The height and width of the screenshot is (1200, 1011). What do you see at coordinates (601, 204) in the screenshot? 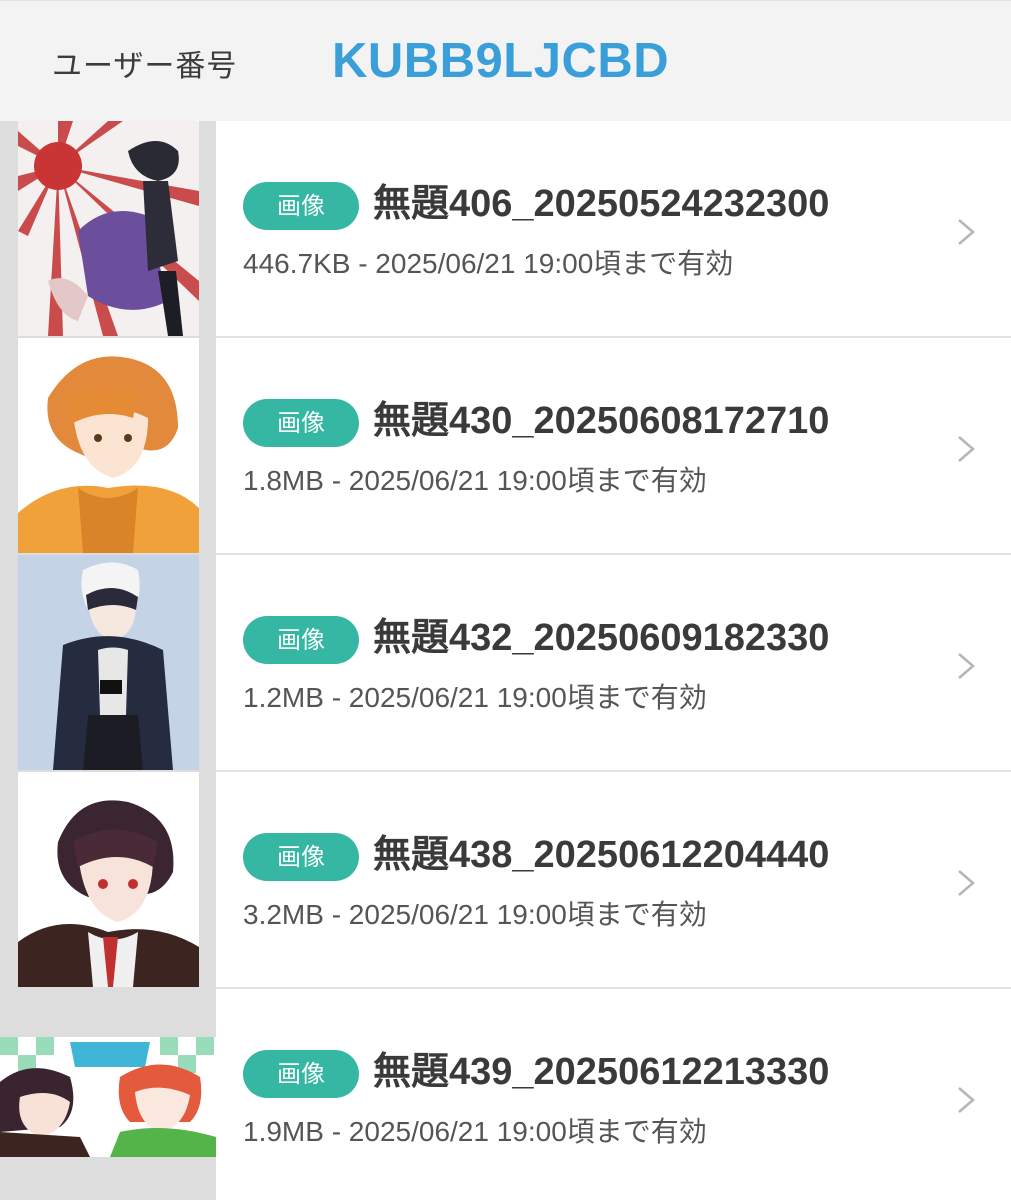
I see `file-title: 無題406_20250524232300` at bounding box center [601, 204].